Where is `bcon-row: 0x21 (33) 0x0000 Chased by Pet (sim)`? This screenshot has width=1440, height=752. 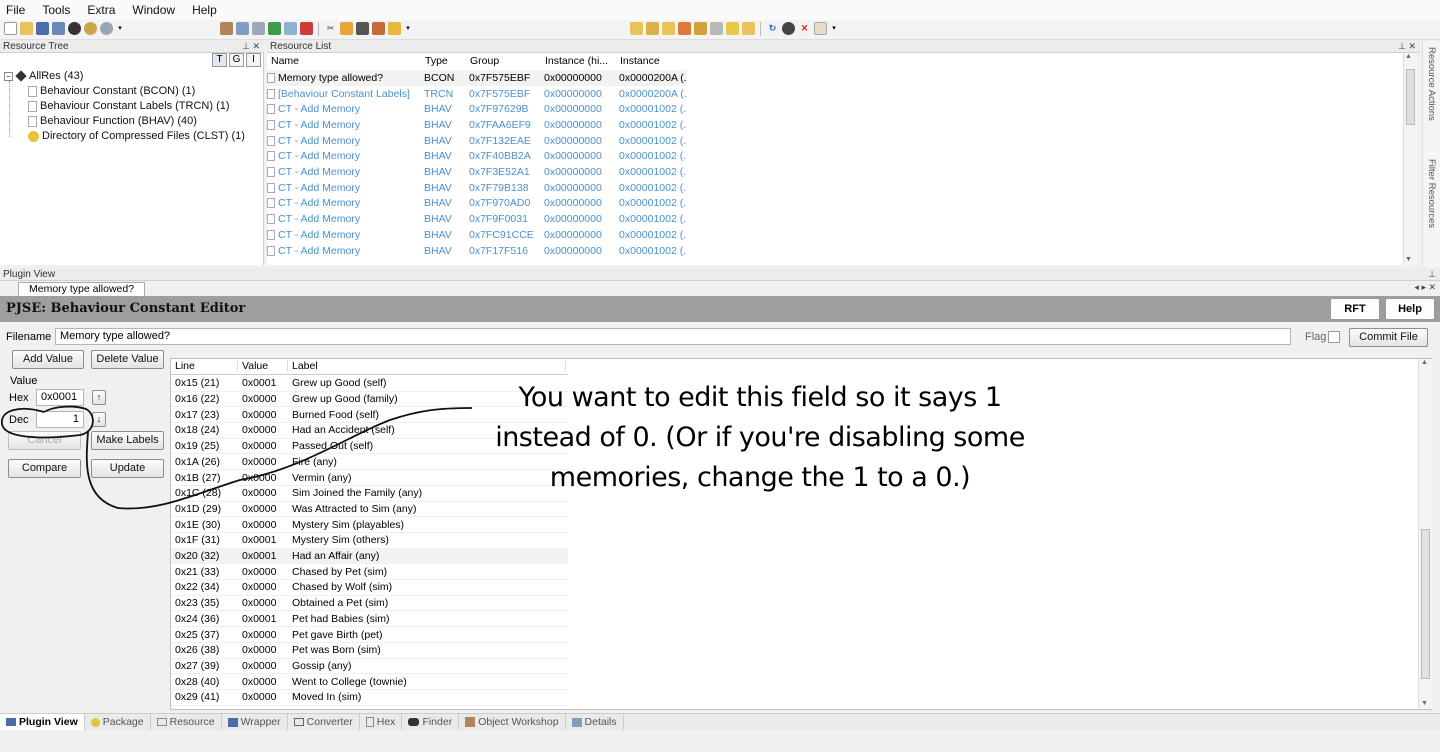
bcon-row: 0x21 (33) 0x0000 Chased by Pet (sim) is located at coordinates (369, 572).